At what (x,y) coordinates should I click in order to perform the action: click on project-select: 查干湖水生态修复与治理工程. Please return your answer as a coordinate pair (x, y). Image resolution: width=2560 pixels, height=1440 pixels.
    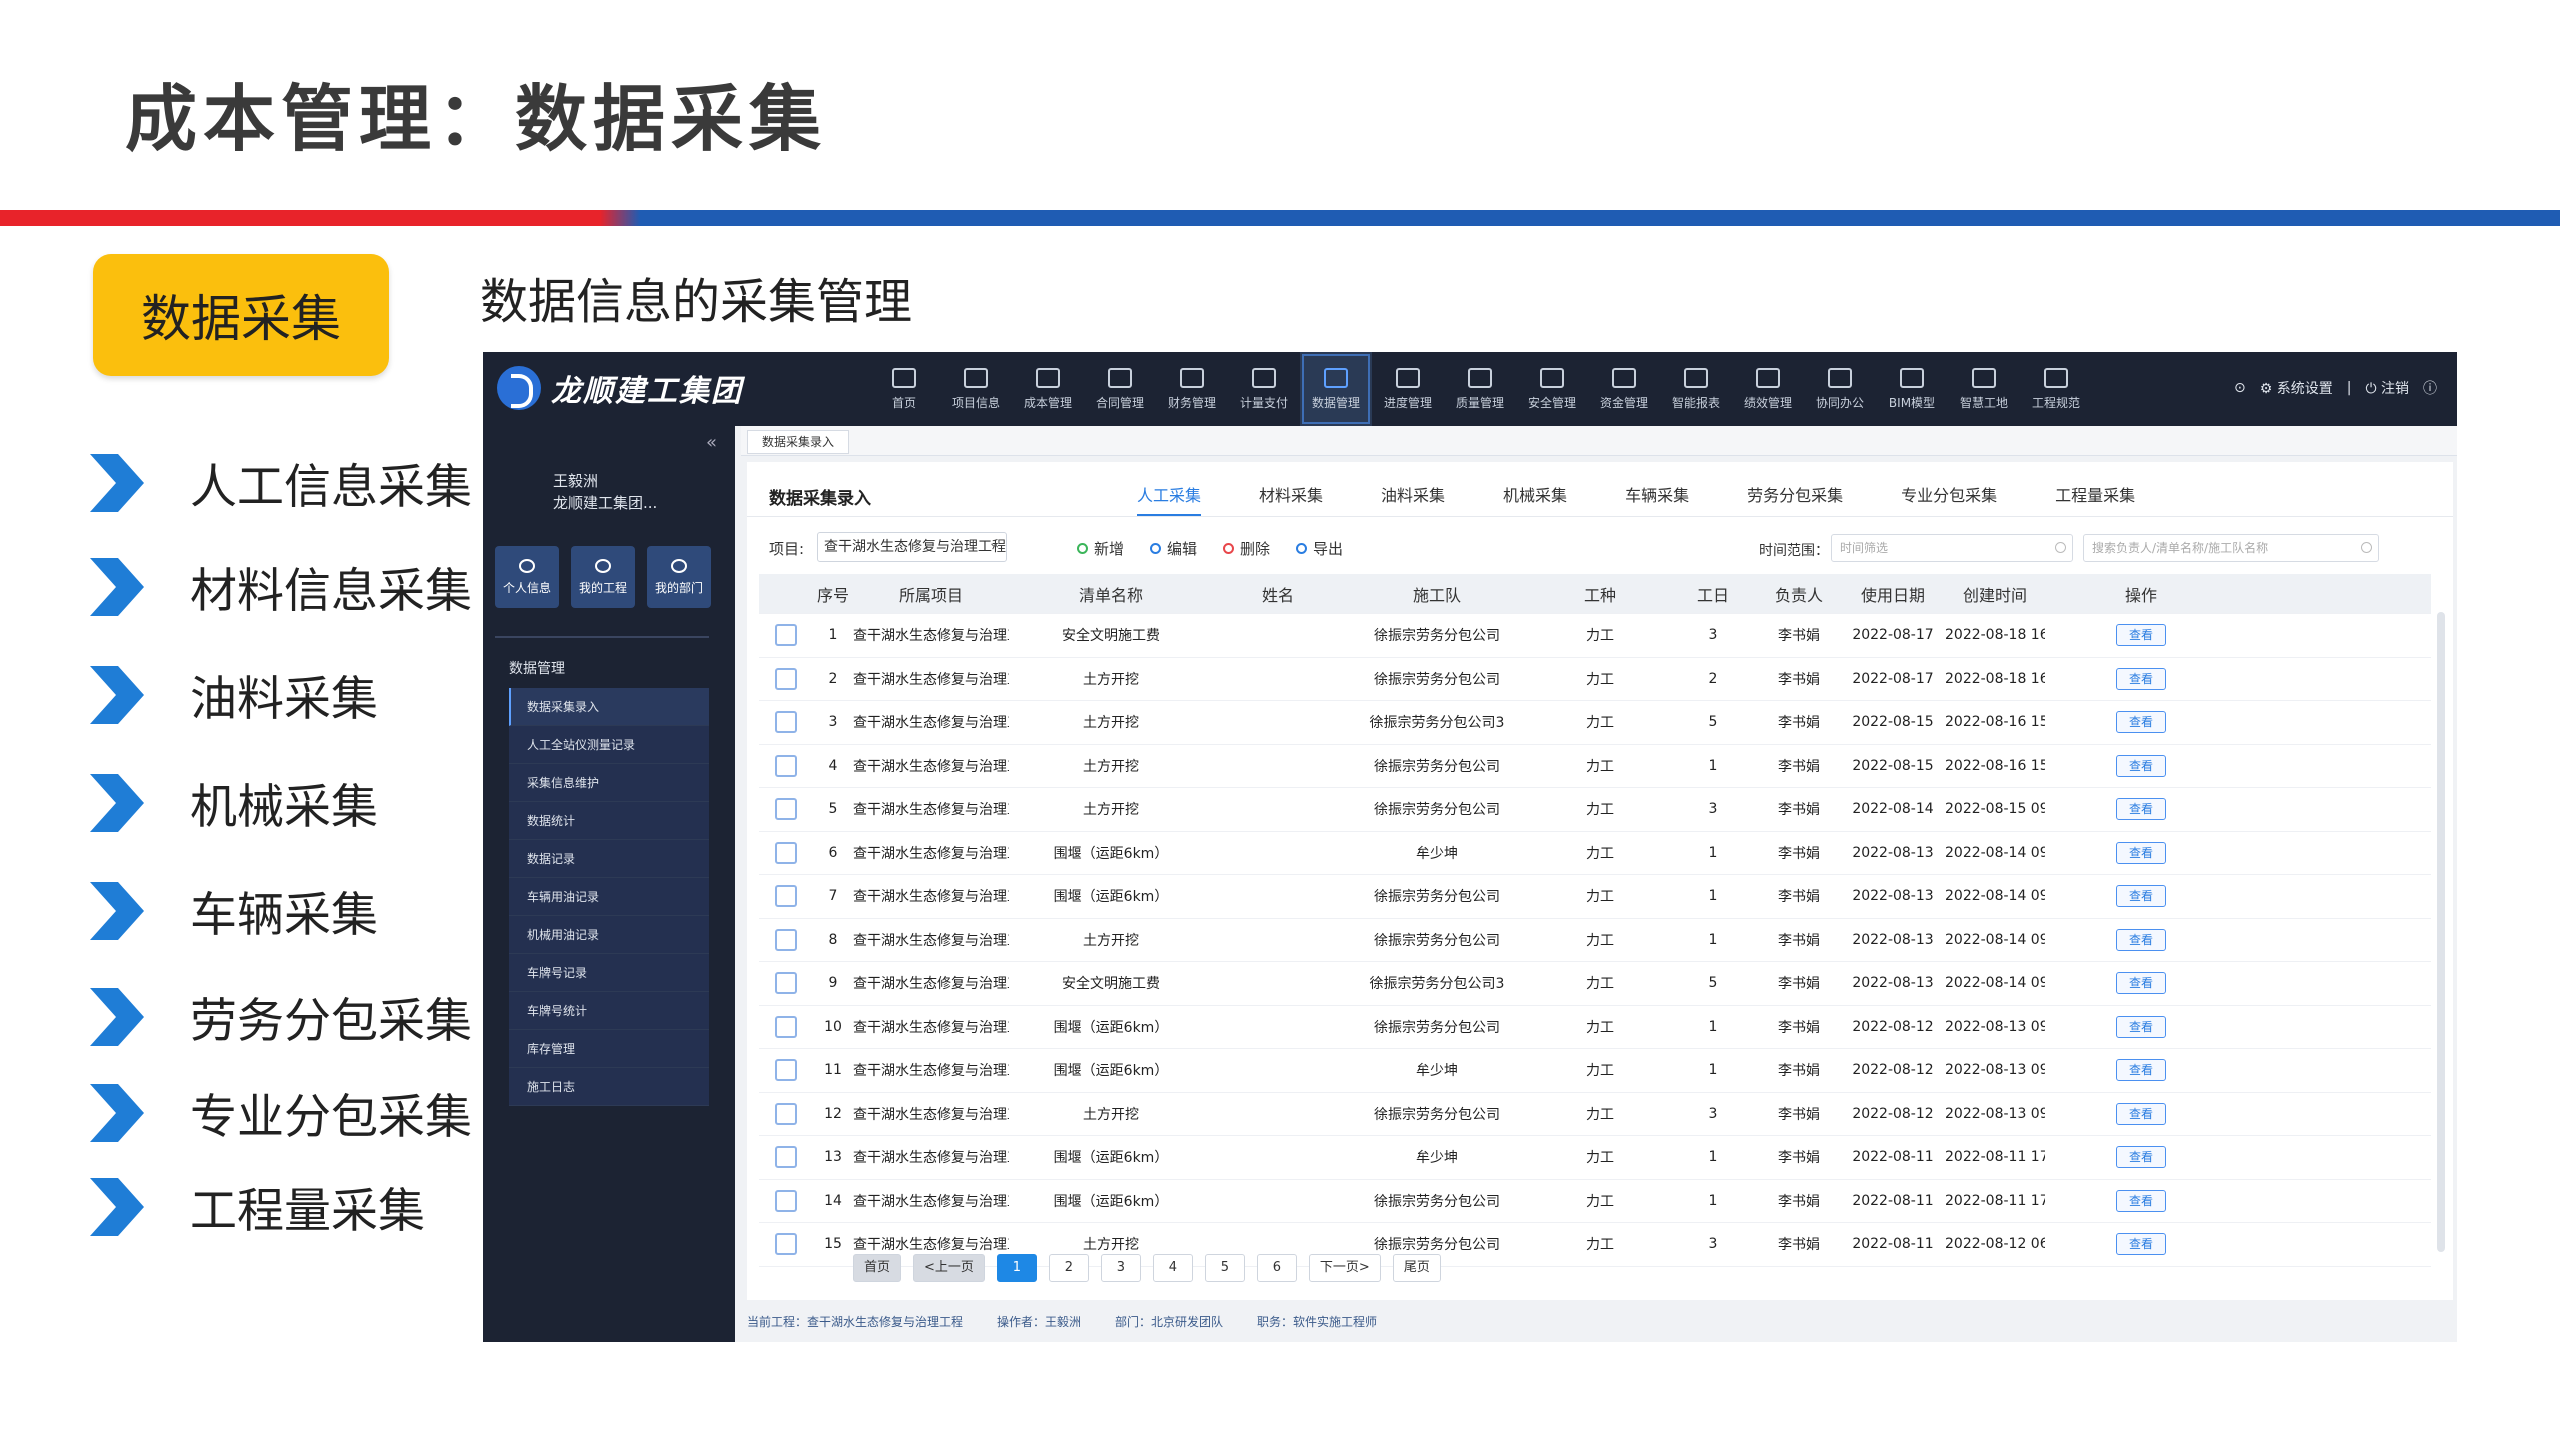
    Looking at the image, I should click on (912, 547).